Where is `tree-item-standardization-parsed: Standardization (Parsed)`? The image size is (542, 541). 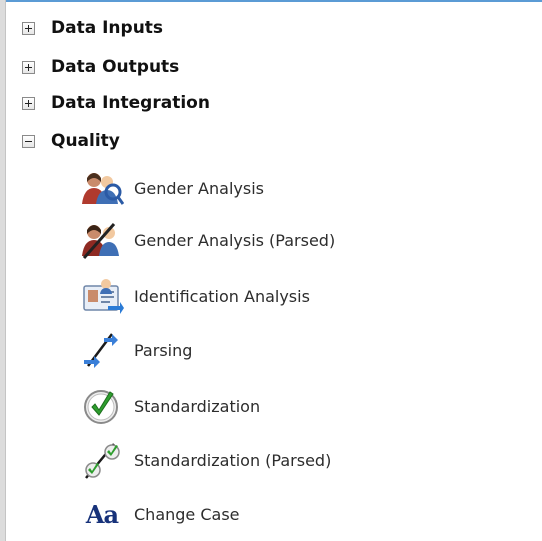 tree-item-standardization-parsed: Standardization (Parsed) is located at coordinates (205, 460).